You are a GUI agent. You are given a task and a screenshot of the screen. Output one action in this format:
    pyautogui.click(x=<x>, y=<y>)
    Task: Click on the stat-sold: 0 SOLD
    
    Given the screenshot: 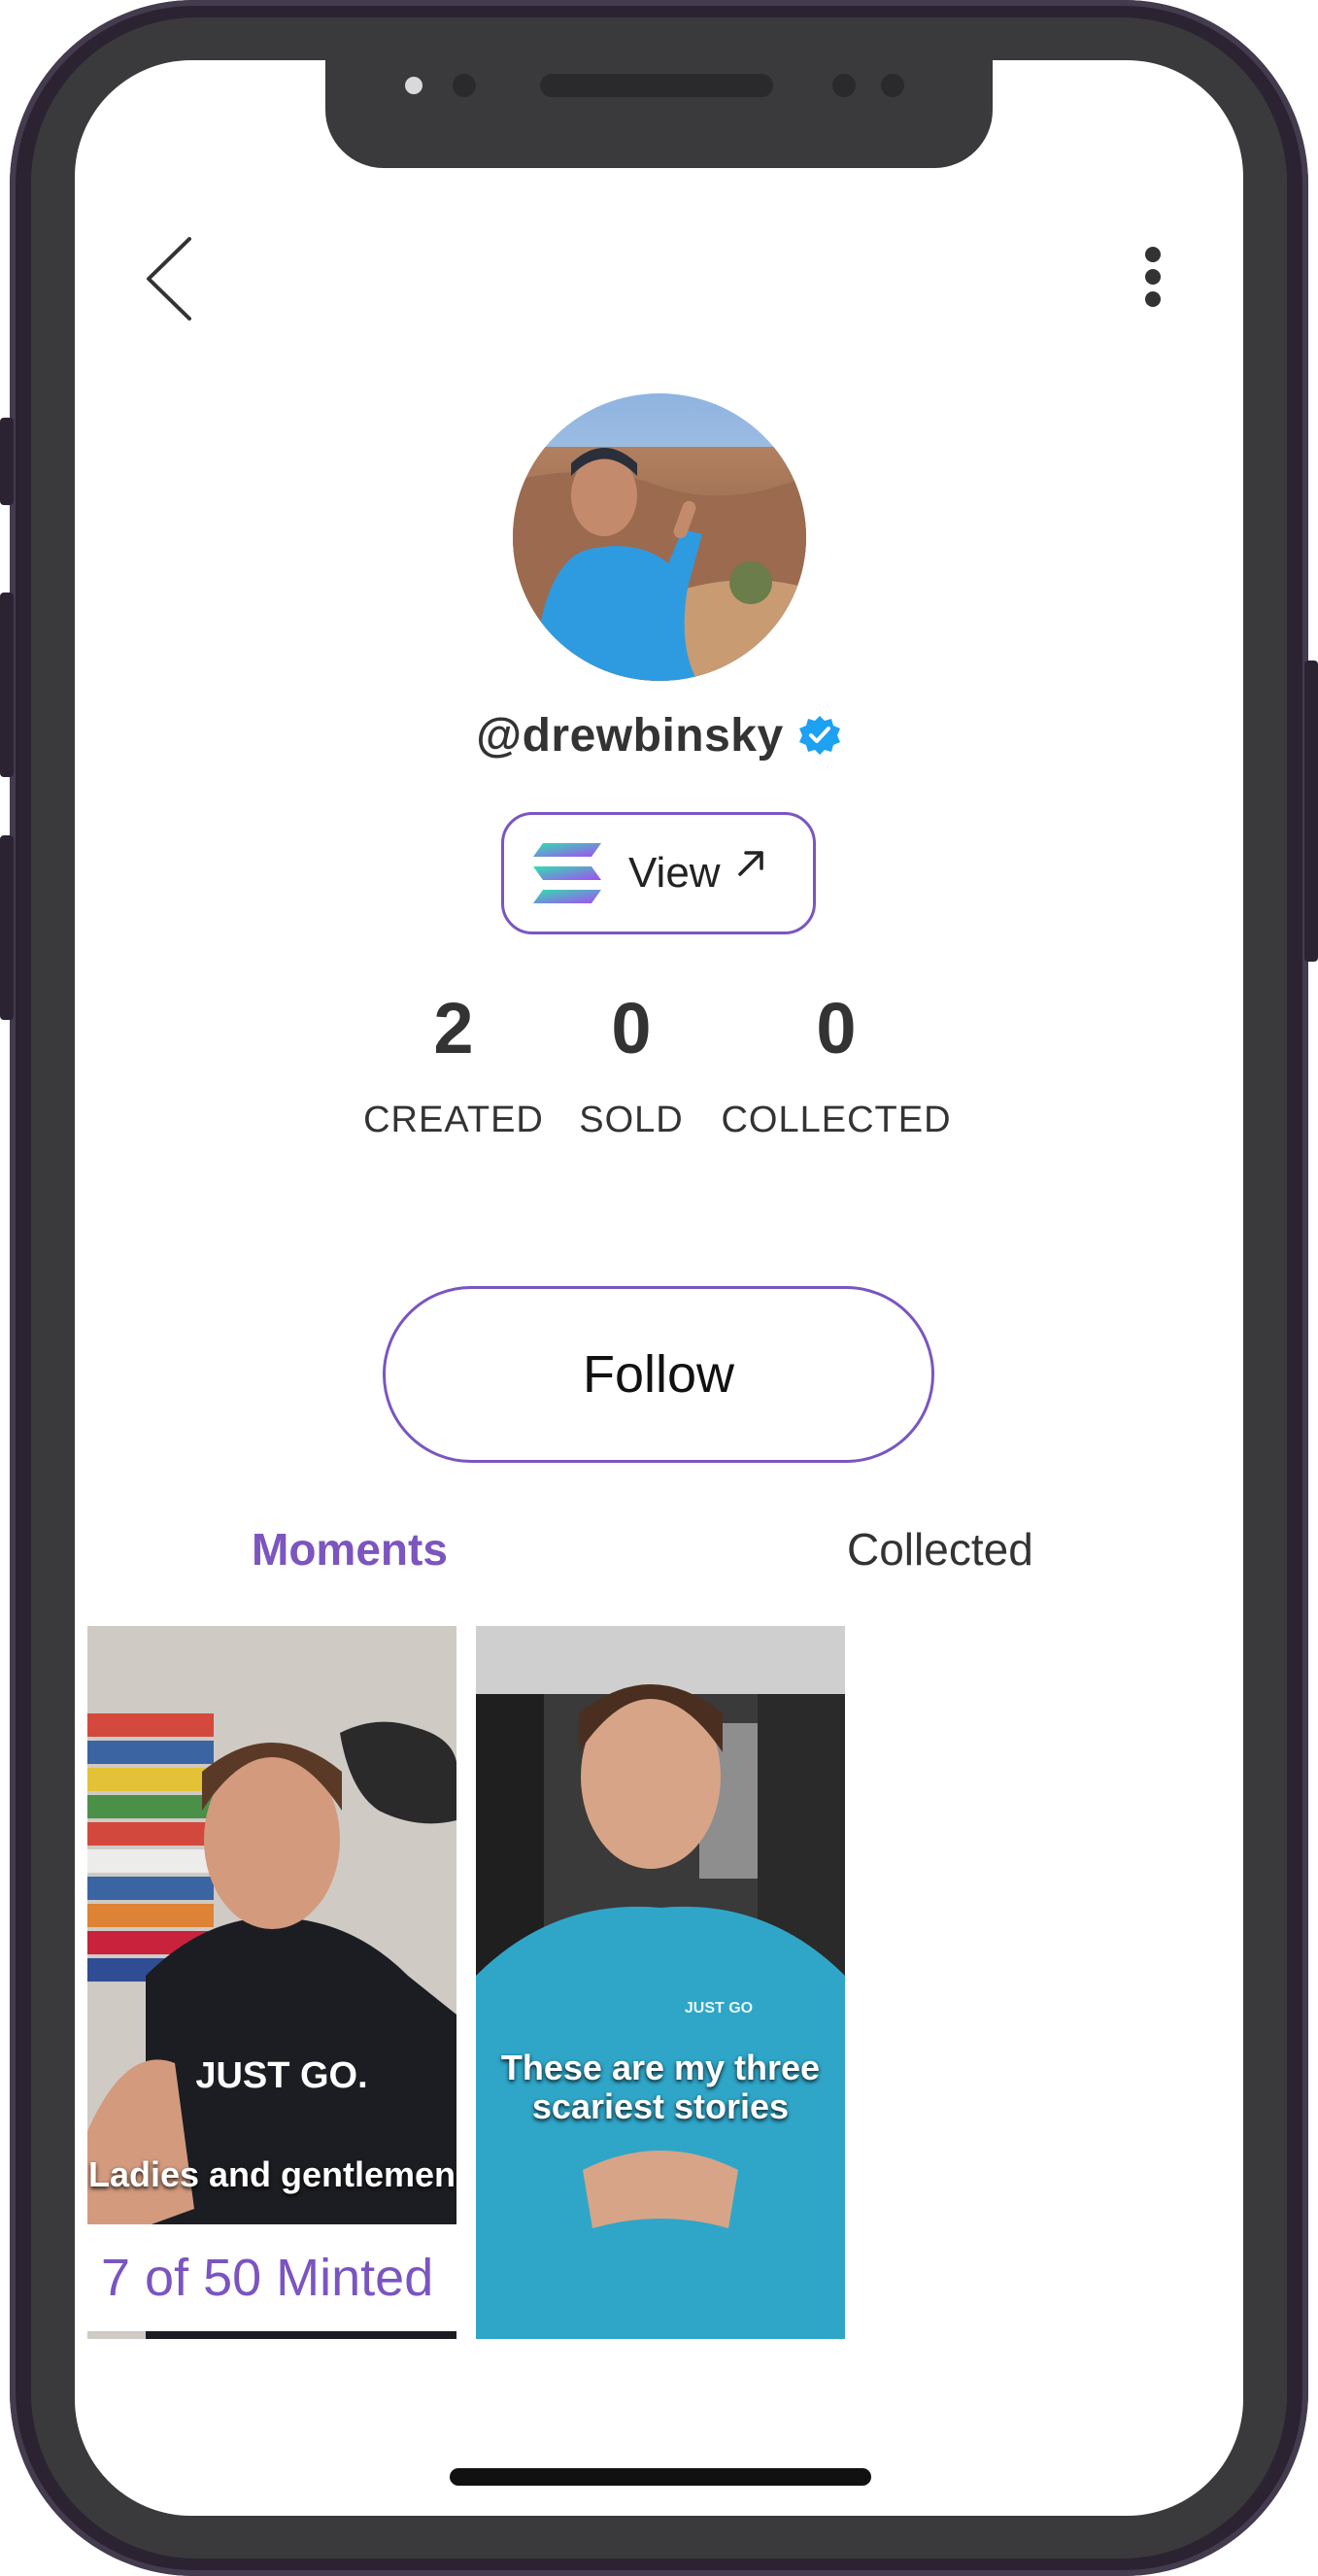 What is the action you would take?
    pyautogui.click(x=631, y=1067)
    